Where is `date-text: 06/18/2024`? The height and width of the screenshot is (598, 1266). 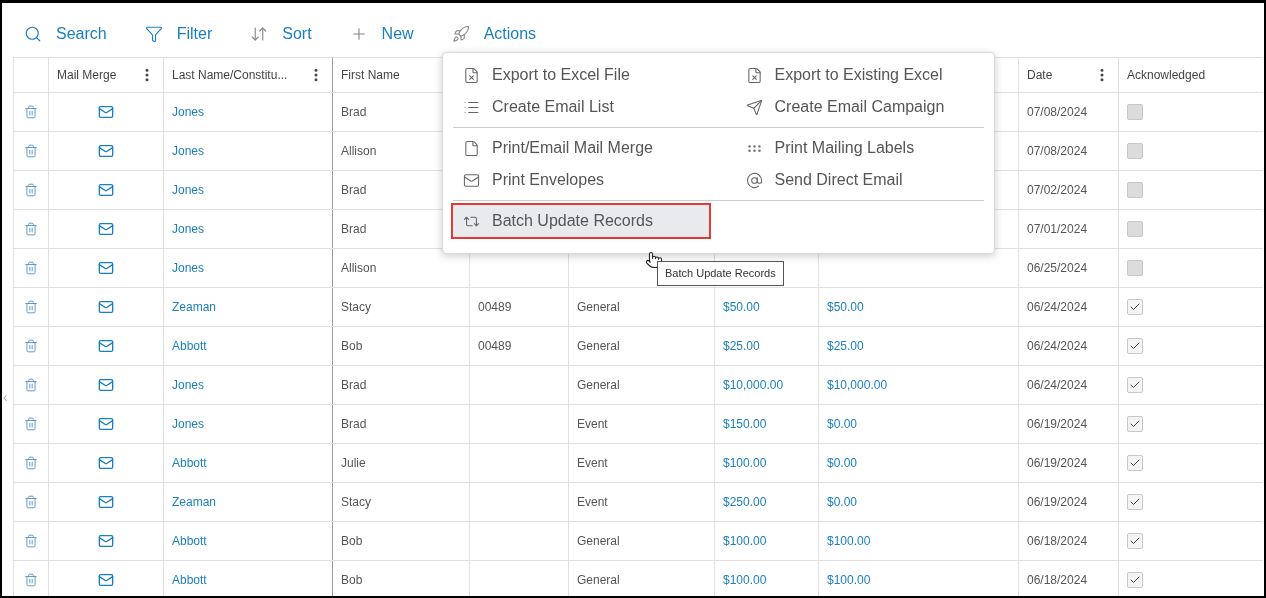 date-text: 06/18/2024 is located at coordinates (1057, 580).